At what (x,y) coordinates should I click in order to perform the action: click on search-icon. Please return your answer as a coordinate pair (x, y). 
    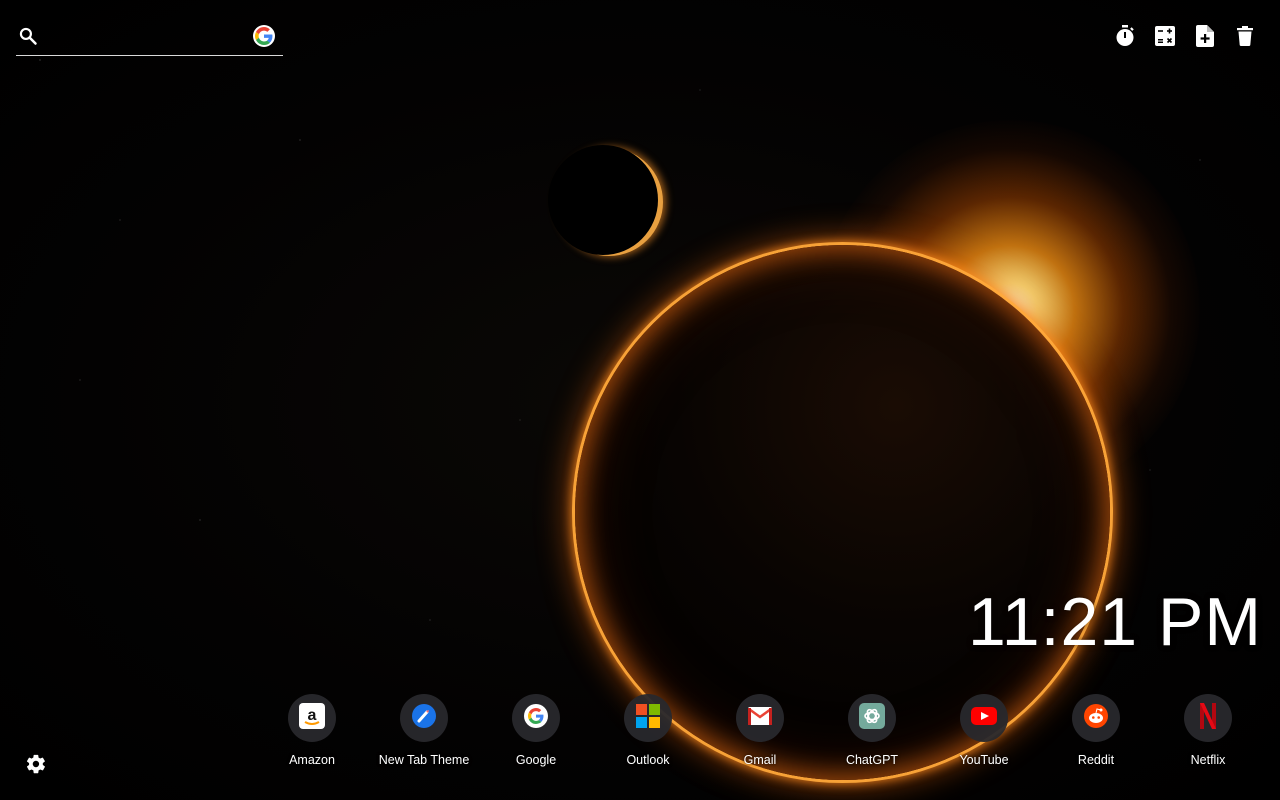
    Looking at the image, I should click on (28, 36).